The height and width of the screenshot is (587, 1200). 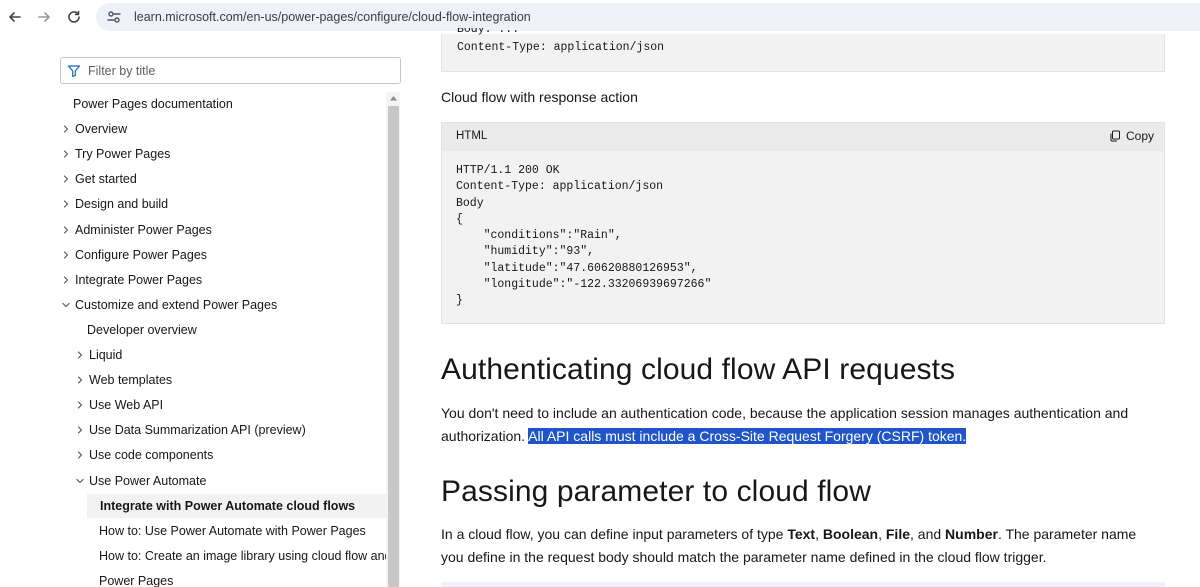 I want to click on sidebar-item: Configure Power Pages, so click(x=134, y=255).